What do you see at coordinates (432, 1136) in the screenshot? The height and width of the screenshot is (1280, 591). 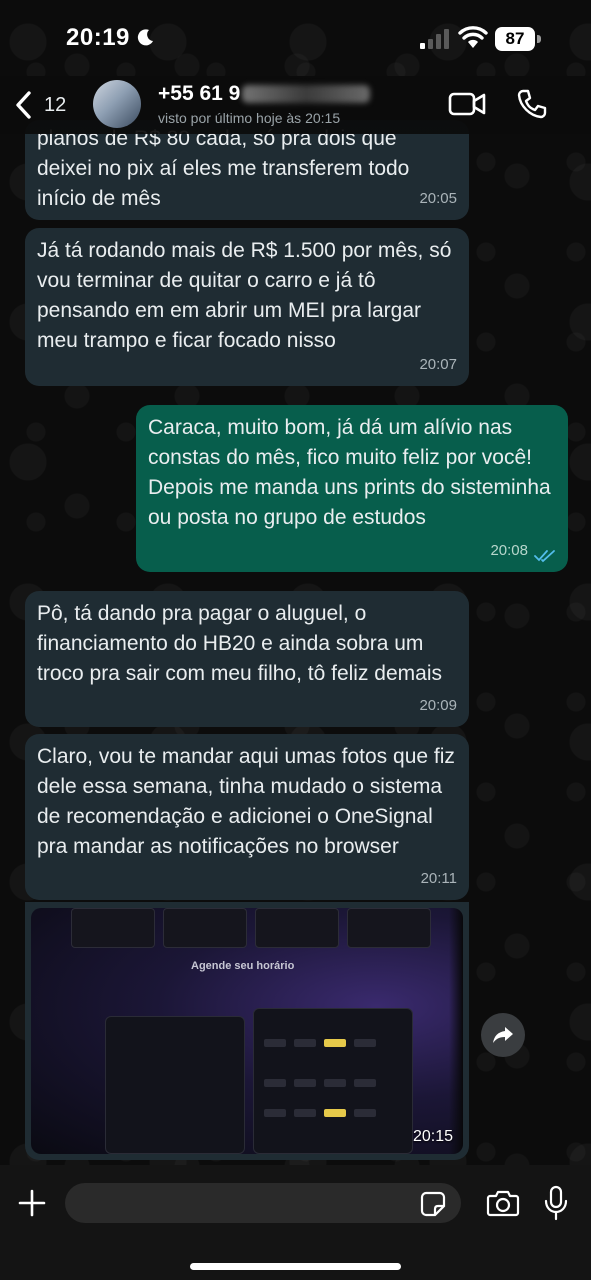 I see `message-time: 20:15` at bounding box center [432, 1136].